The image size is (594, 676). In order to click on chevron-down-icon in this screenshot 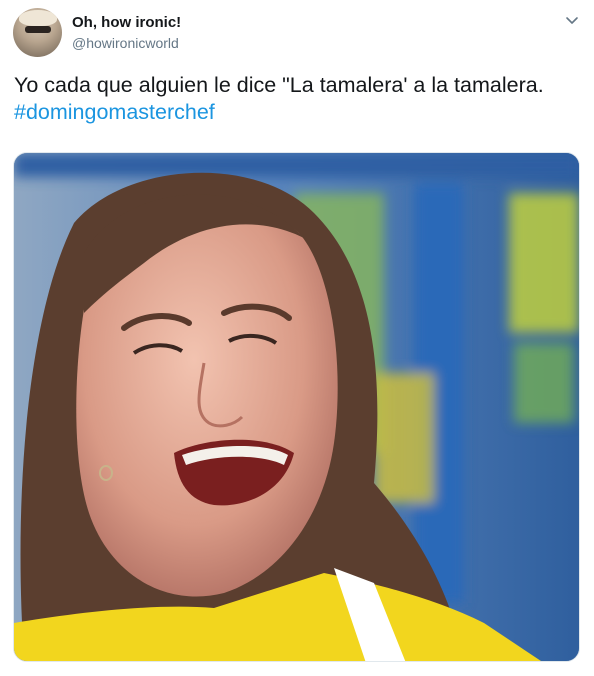, I will do `click(572, 21)`.